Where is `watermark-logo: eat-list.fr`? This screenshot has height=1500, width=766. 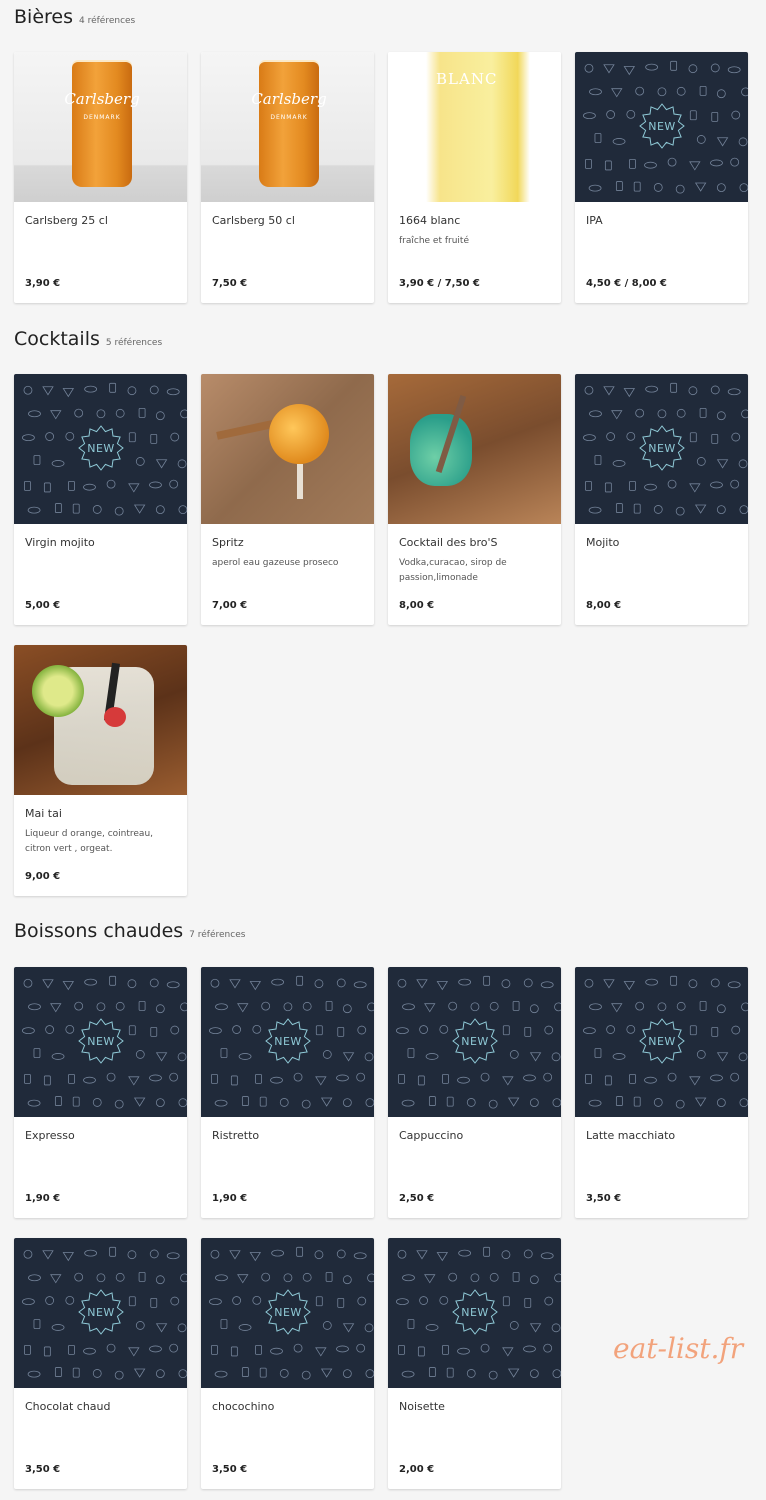 watermark-logo: eat-list.fr is located at coordinates (678, 1348).